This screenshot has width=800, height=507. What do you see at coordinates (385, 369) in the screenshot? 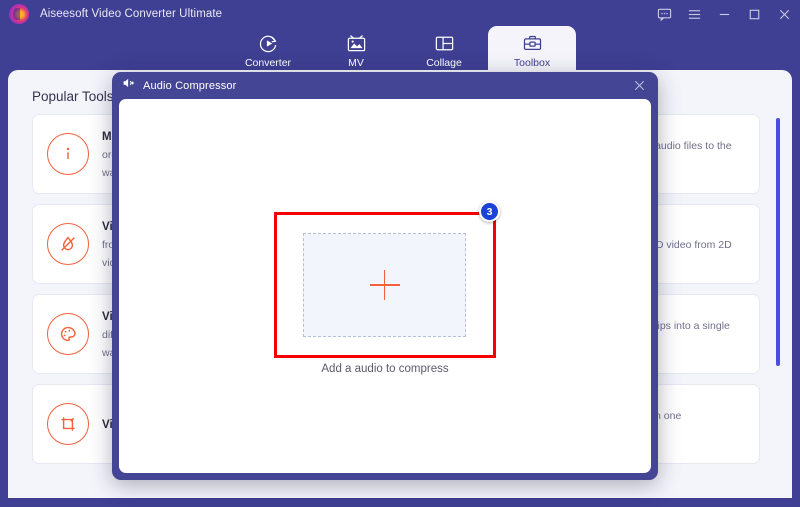
I see `dropzone-label: Add a audio to compress` at bounding box center [385, 369].